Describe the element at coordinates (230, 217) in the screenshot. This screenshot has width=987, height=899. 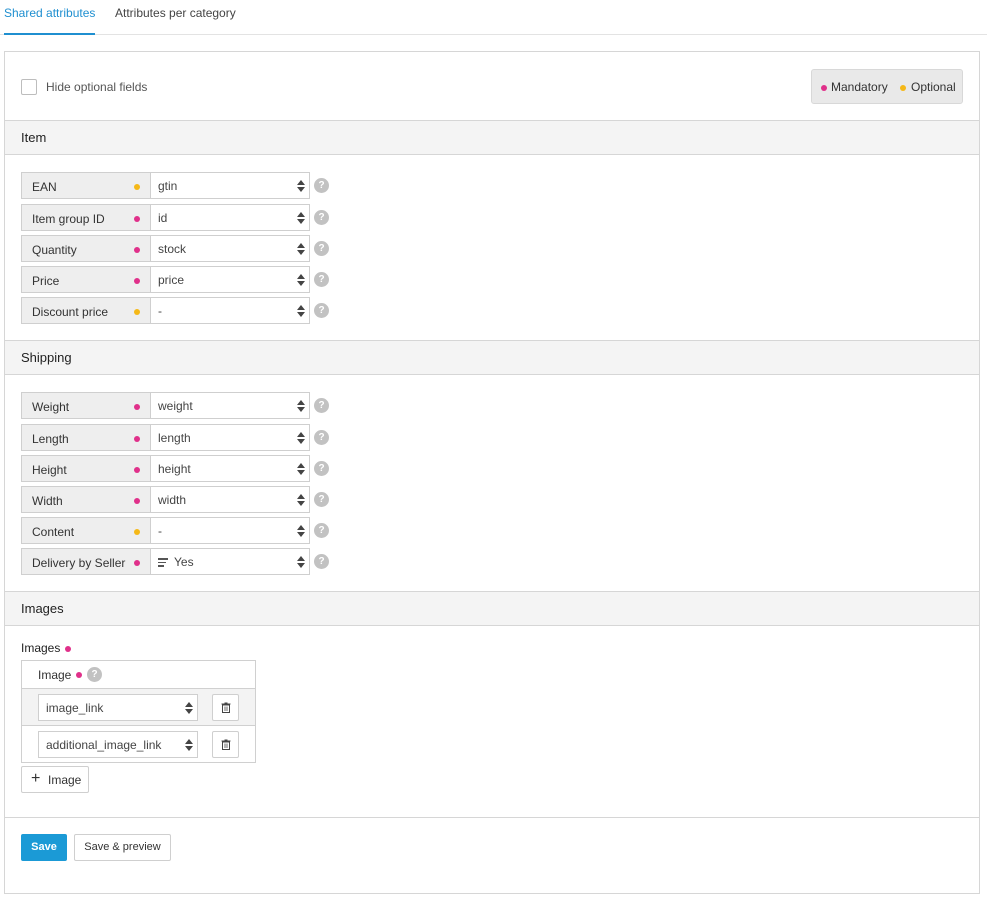
I see `attribute-select-item-group-id: id` at that location.